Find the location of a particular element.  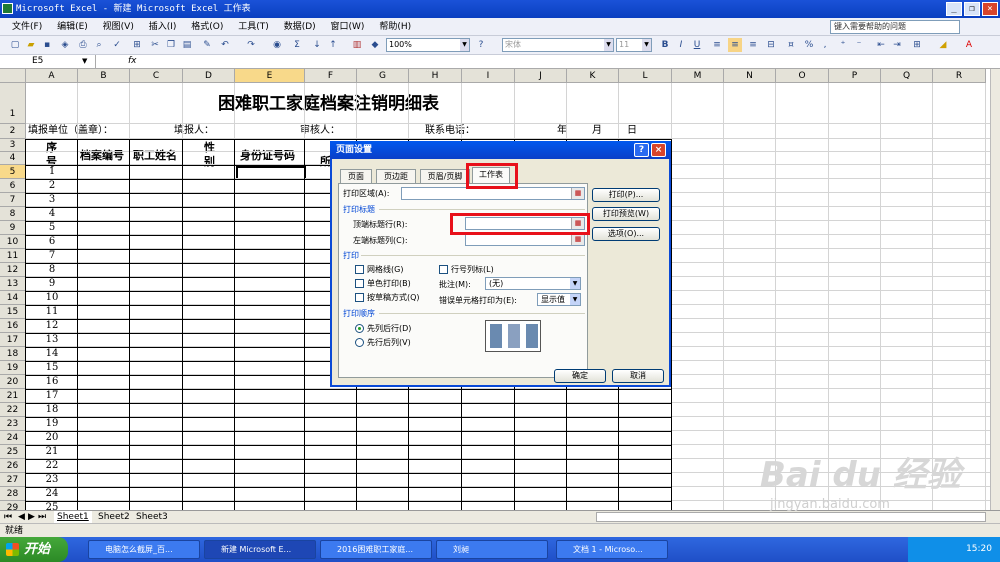

fx-label: fx is located at coordinates (132, 61).